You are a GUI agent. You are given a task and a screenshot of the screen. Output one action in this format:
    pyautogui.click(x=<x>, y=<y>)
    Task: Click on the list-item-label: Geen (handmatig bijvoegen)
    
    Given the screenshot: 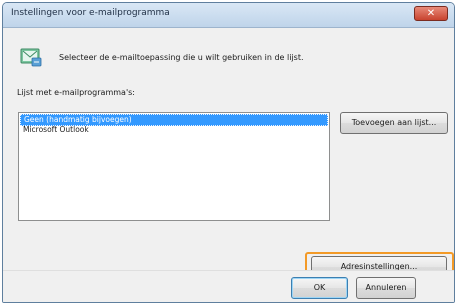 What is the action you would take?
    pyautogui.click(x=78, y=119)
    